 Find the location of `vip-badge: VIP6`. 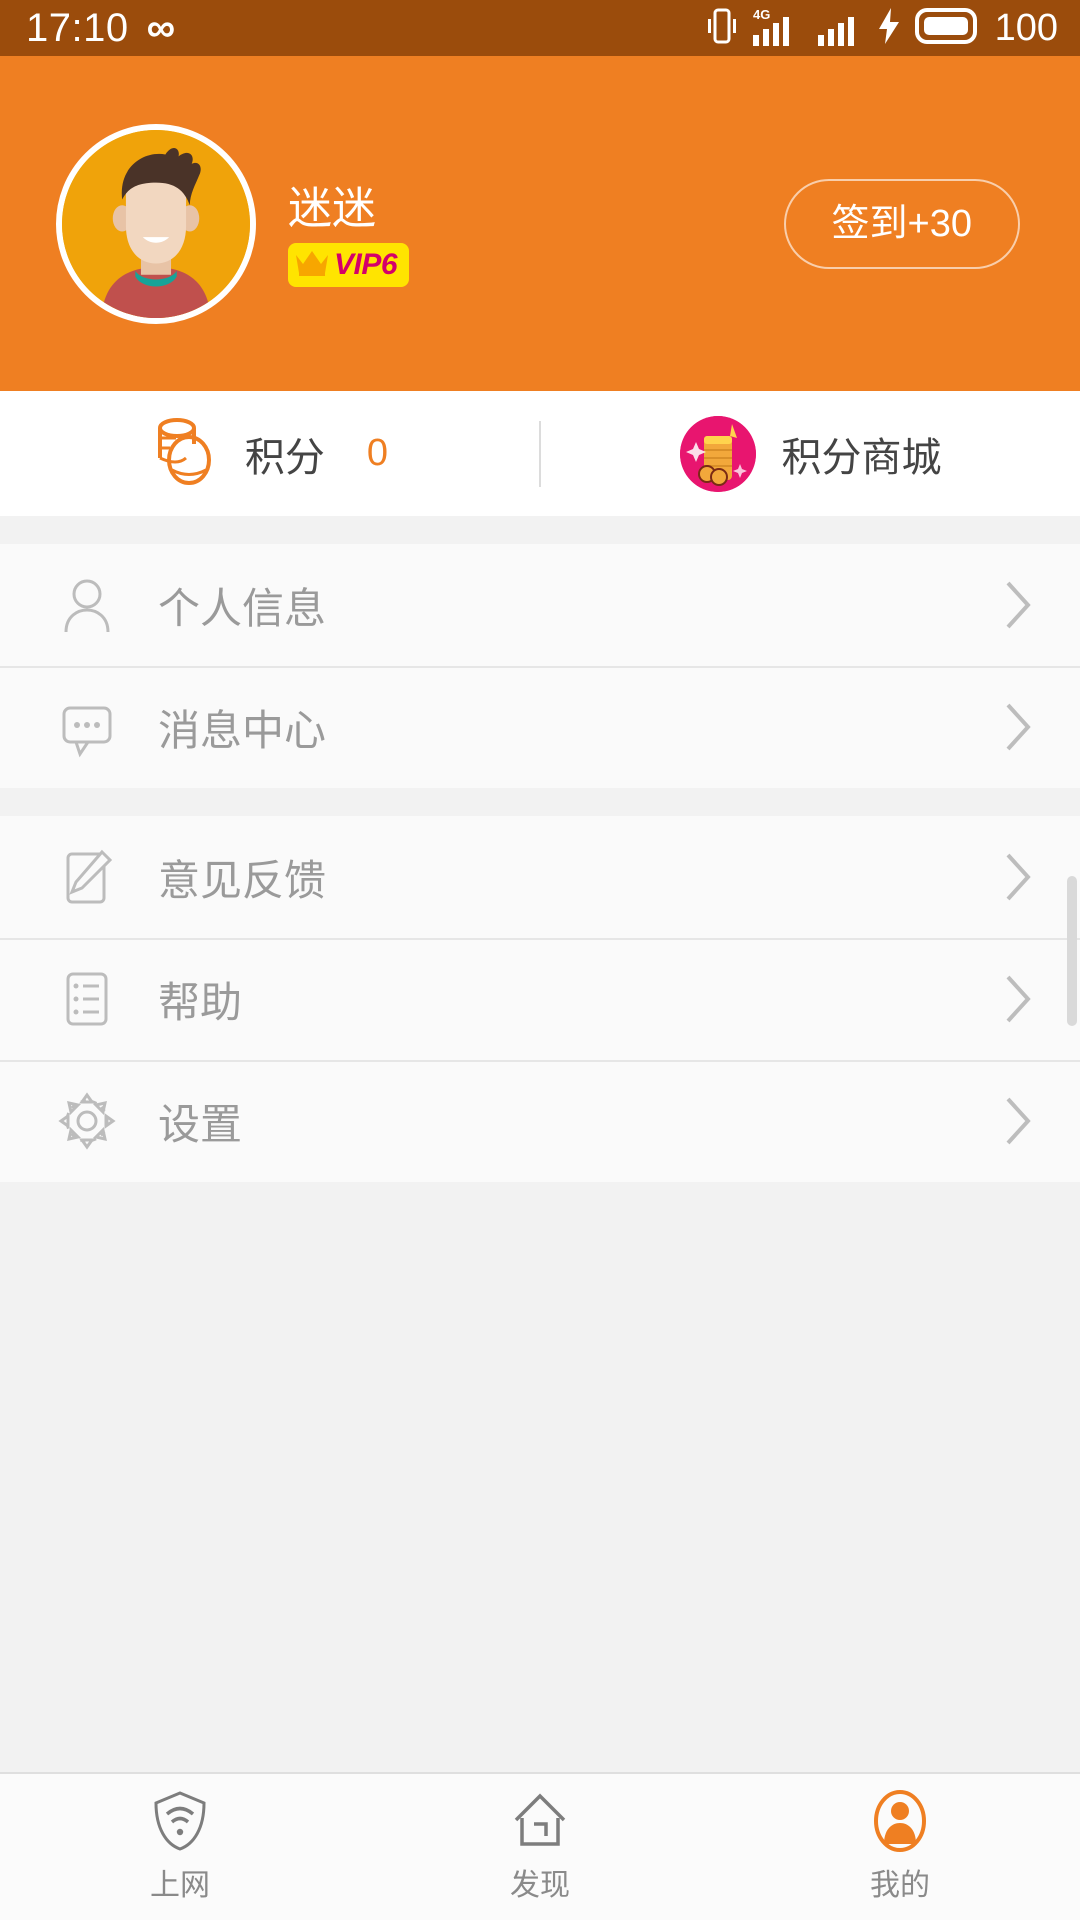

vip-badge: VIP6 is located at coordinates (349, 264).